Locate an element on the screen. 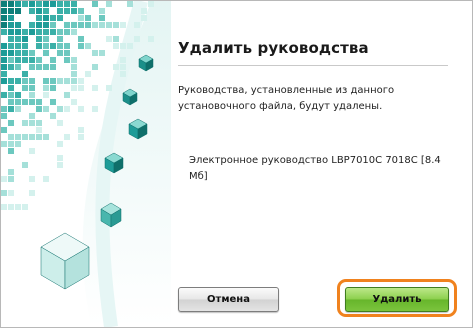  title-divider is located at coordinates (313, 65).